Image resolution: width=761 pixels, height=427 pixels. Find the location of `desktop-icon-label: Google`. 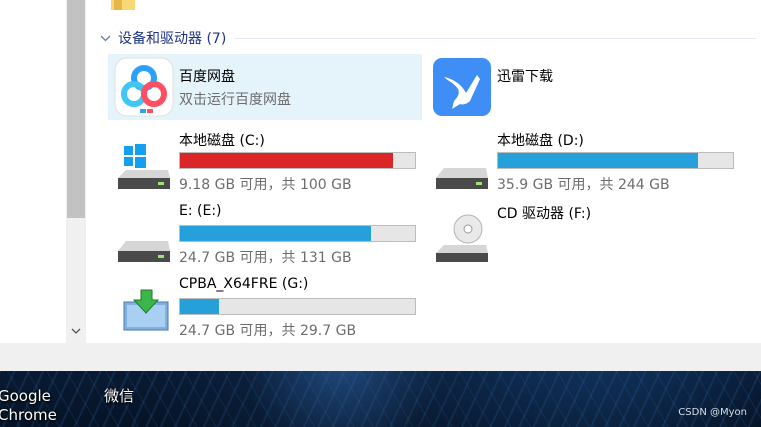

desktop-icon-label: Google is located at coordinates (25, 396).